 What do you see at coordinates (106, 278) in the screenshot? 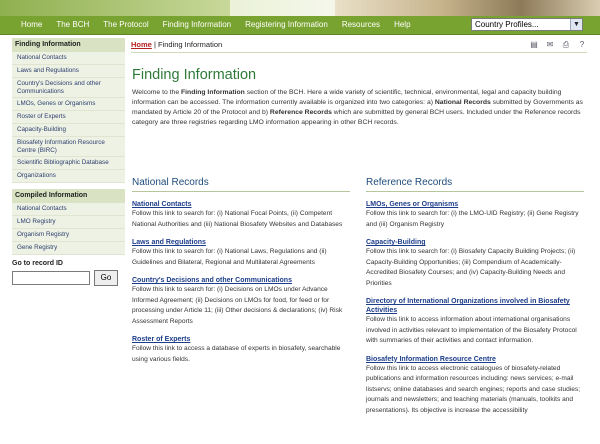
I see `go-button: Go` at bounding box center [106, 278].